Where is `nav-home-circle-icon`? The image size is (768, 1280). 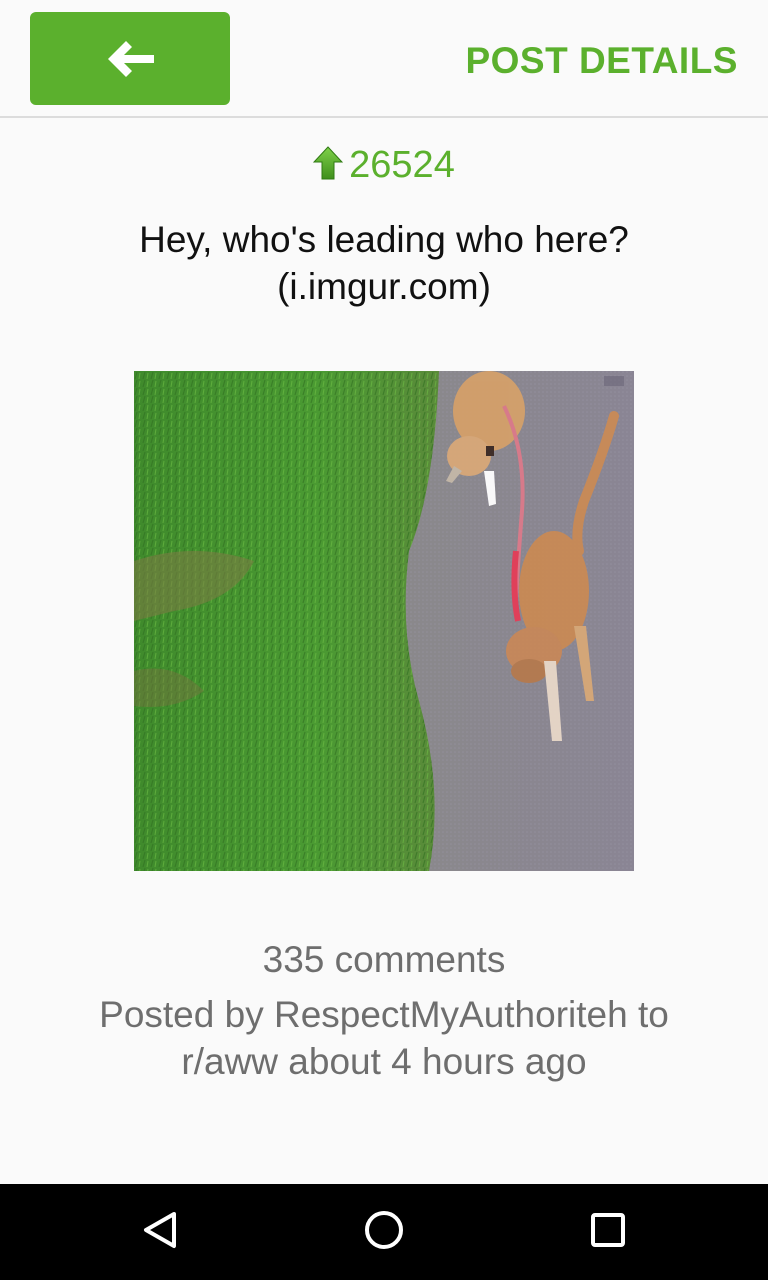
nav-home-circle-icon is located at coordinates (384, 1232).